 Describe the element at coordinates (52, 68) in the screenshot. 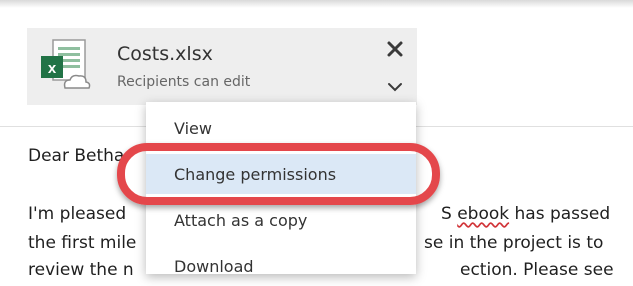

I see `svg-text: x` at that location.